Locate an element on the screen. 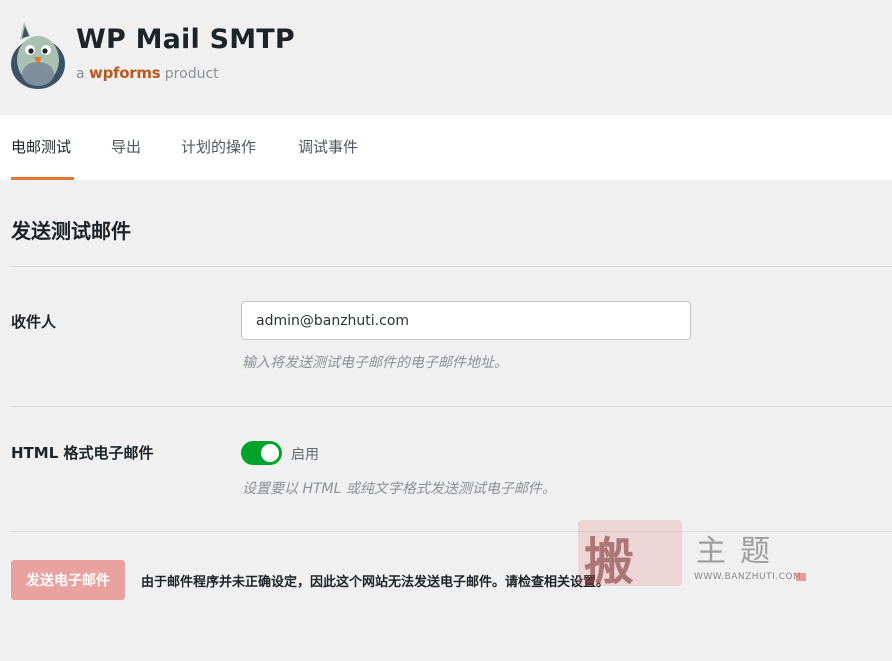  recipient-label: 收件人 is located at coordinates (34, 322).